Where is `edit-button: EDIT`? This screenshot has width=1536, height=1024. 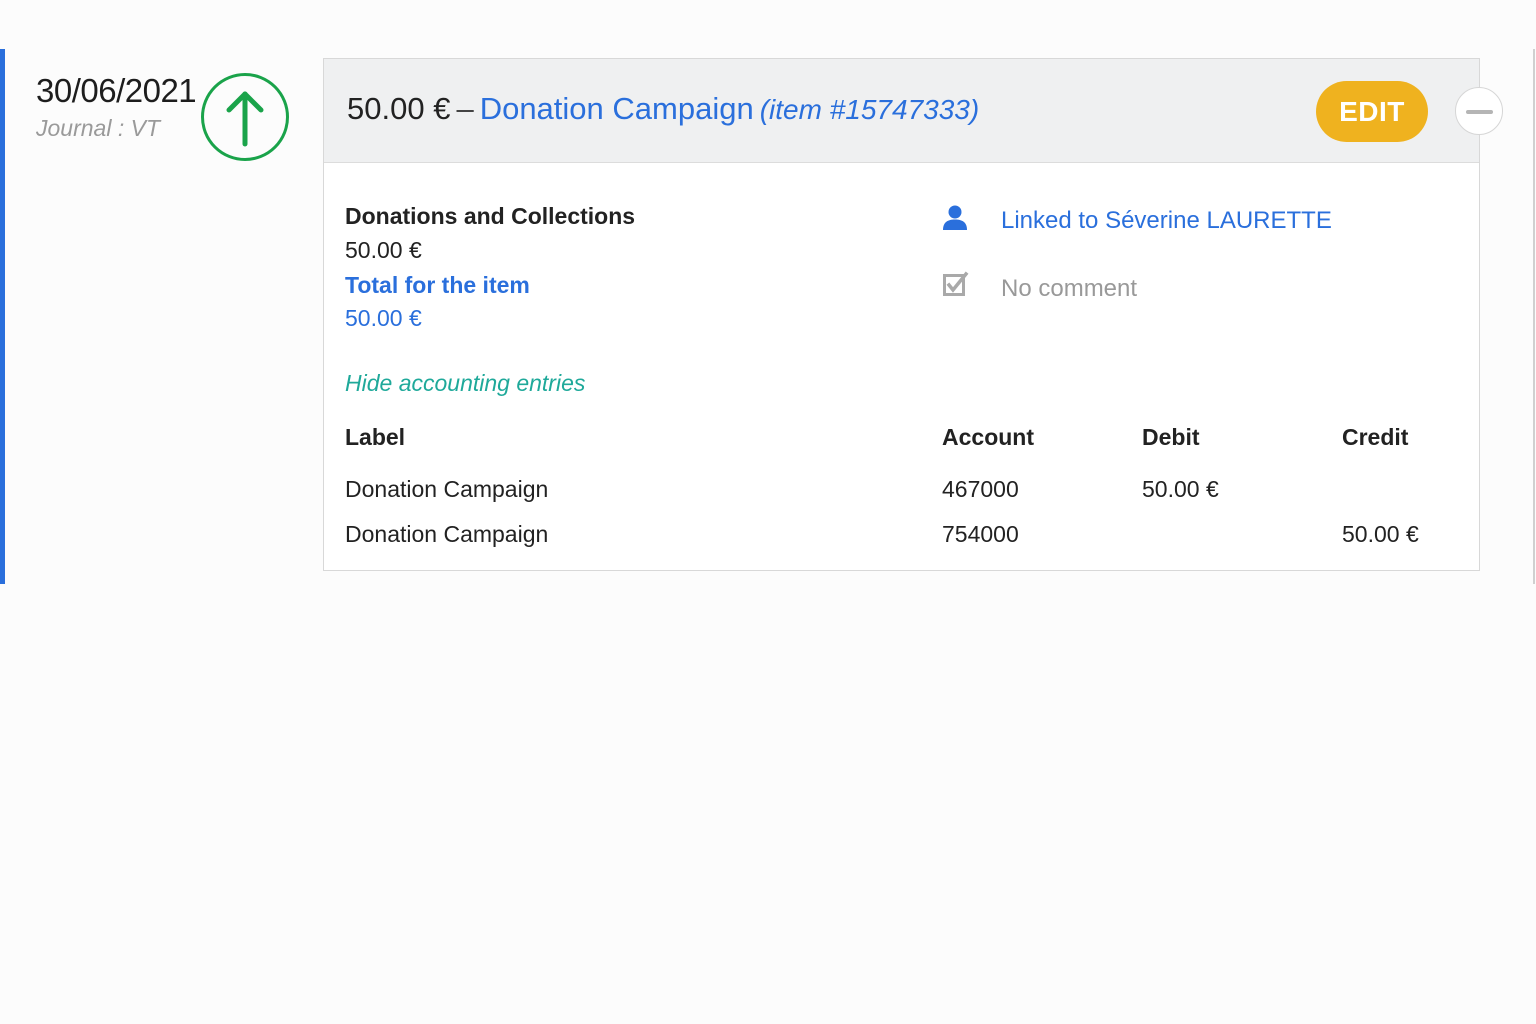
edit-button: EDIT is located at coordinates (1372, 111).